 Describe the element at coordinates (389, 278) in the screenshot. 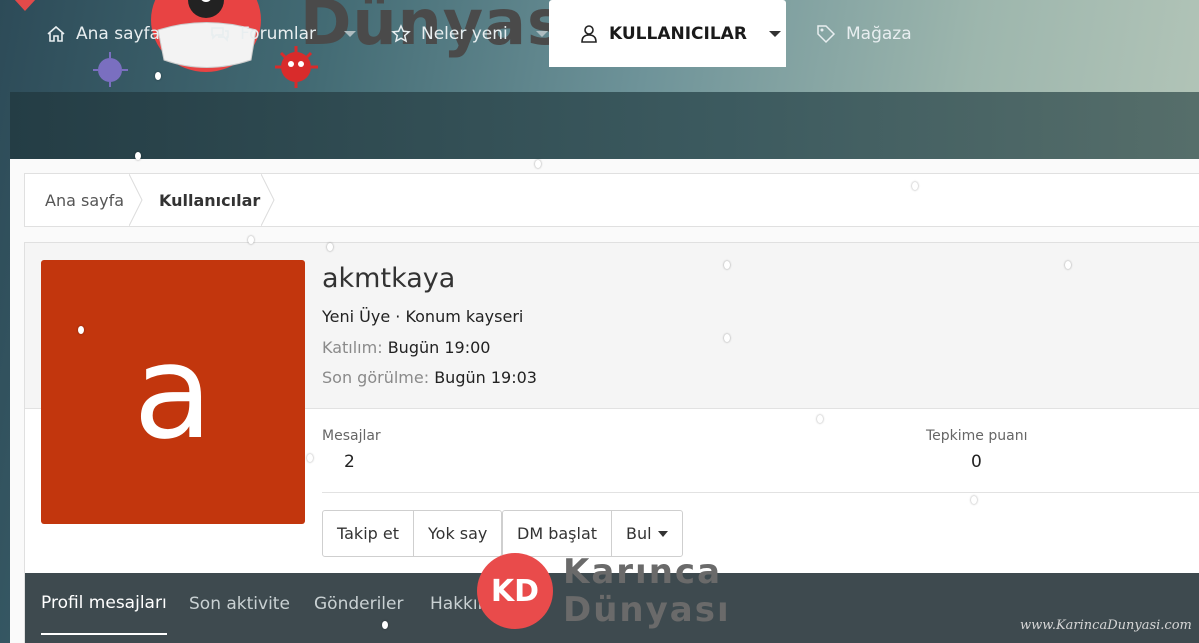

I see `profile-username: akmtkaya` at that location.